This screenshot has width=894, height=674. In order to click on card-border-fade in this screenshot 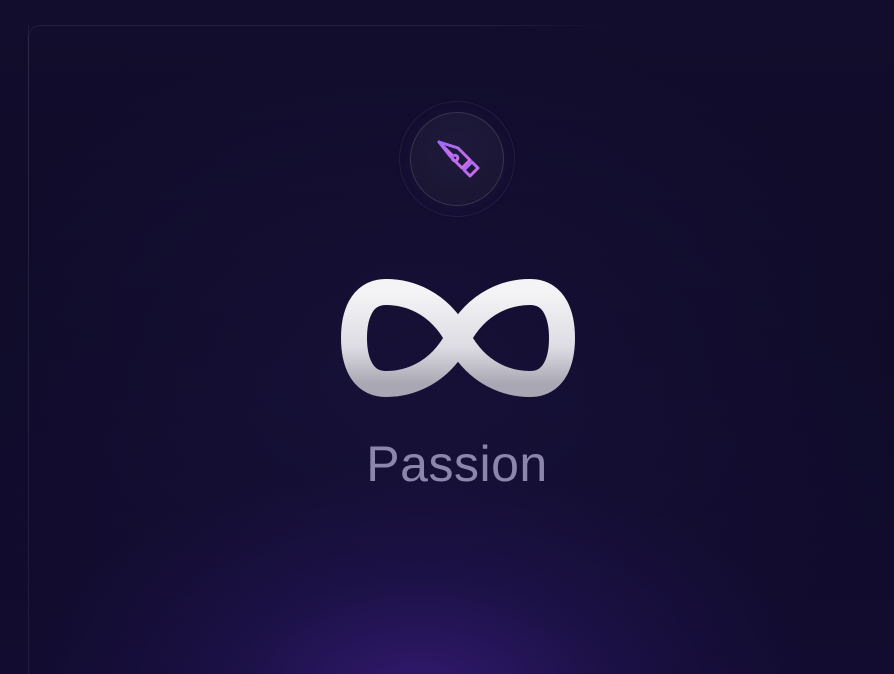, I will do `click(31, 305)`.